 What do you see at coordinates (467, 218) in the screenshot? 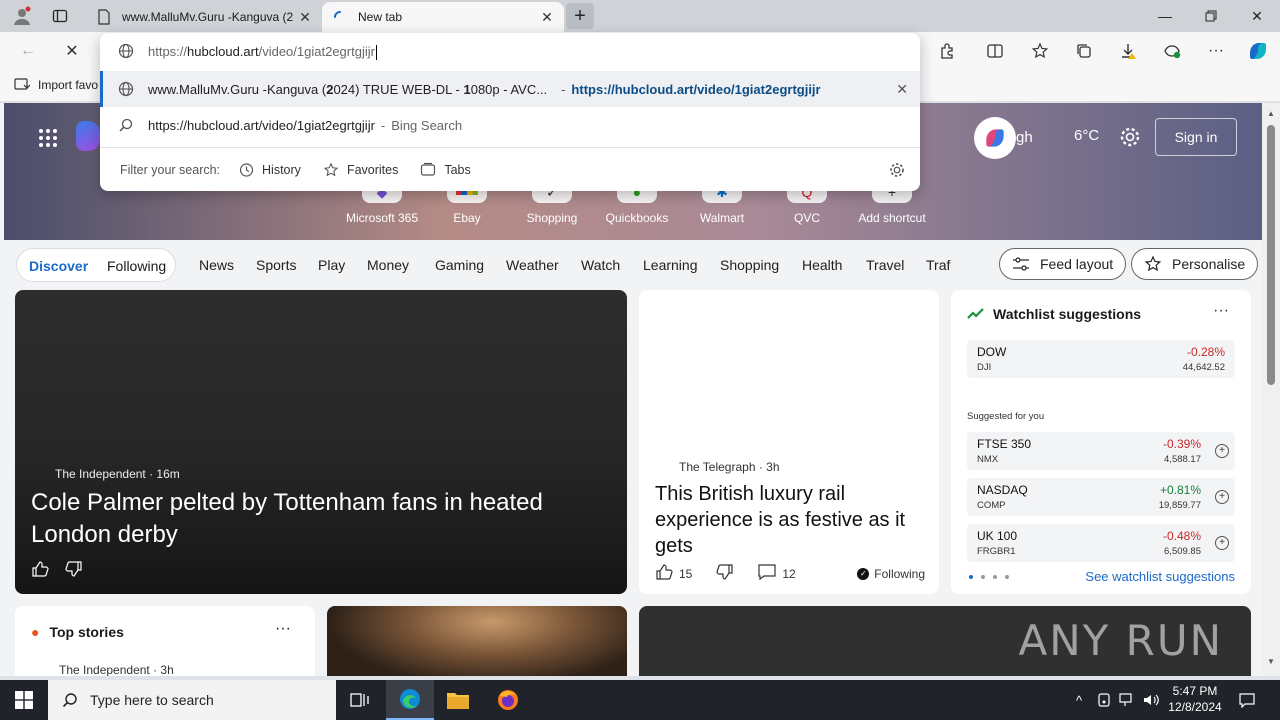
I see `shortcut-label: Ebay` at bounding box center [467, 218].